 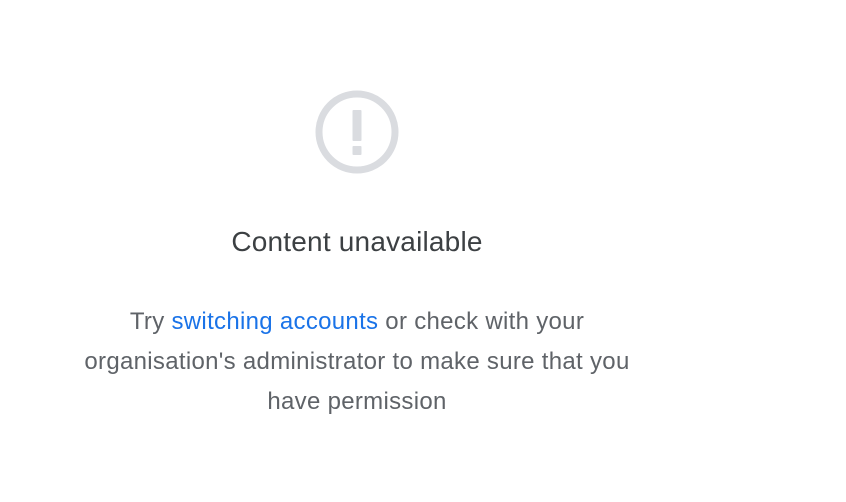 I want to click on switching-accounts-link: switching accounts, so click(x=275, y=321).